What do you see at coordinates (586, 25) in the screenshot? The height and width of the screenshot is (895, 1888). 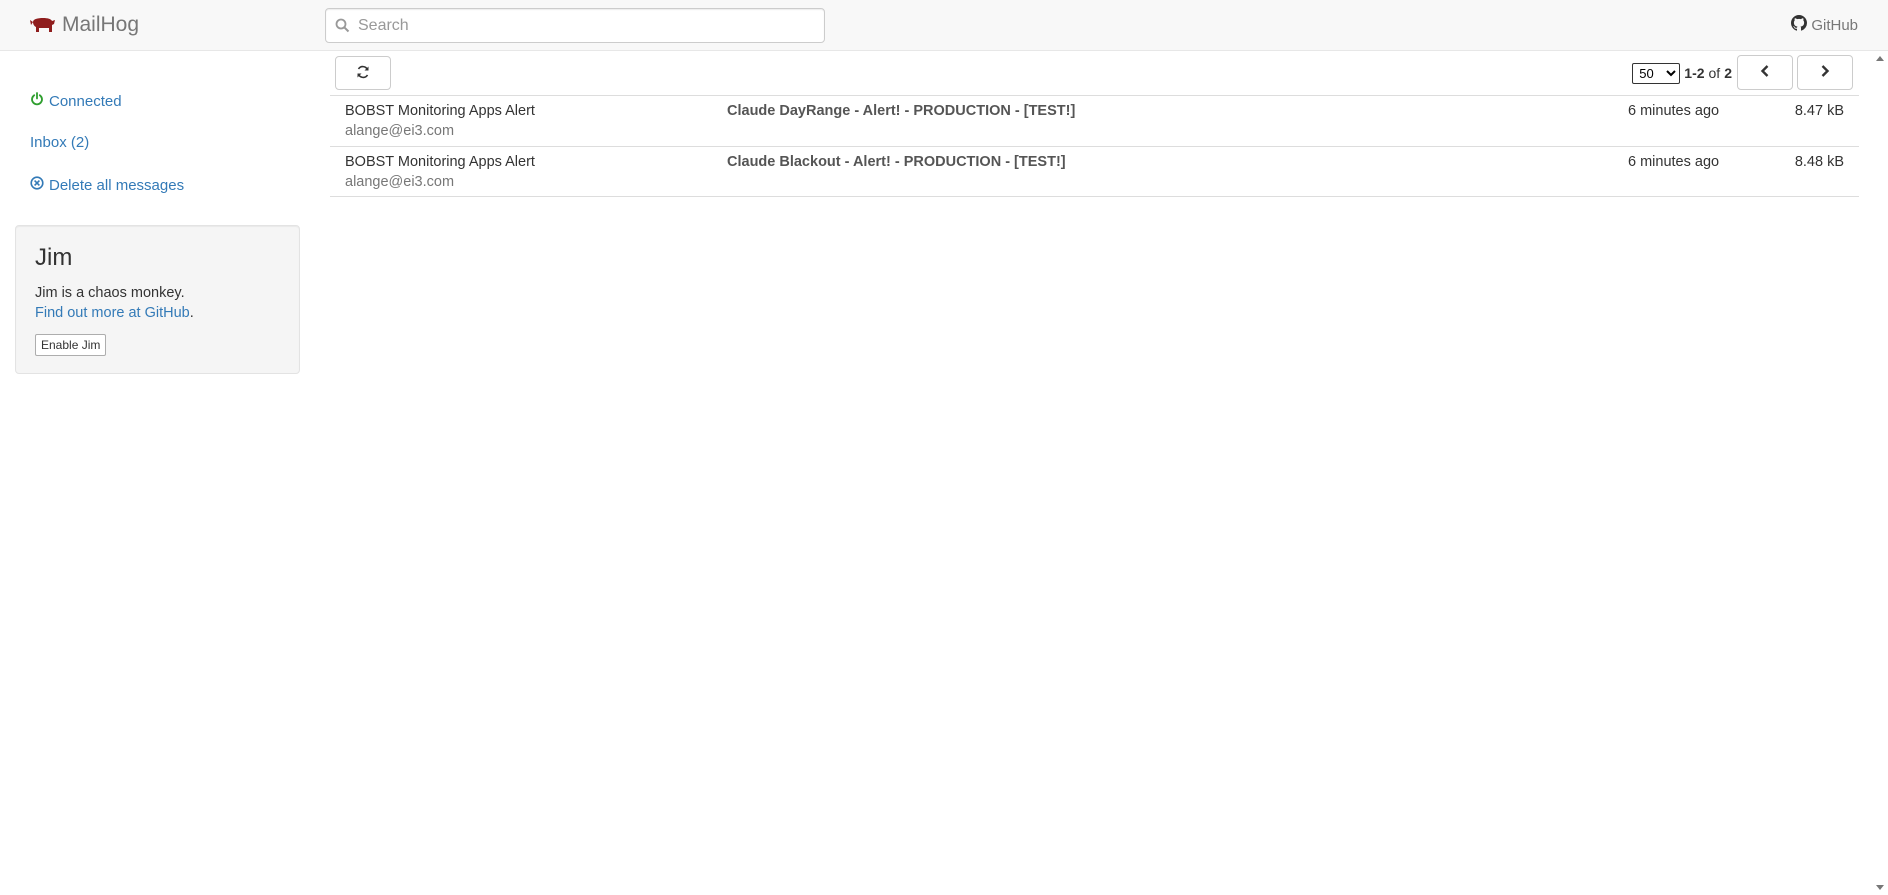 I see `search-input` at bounding box center [586, 25].